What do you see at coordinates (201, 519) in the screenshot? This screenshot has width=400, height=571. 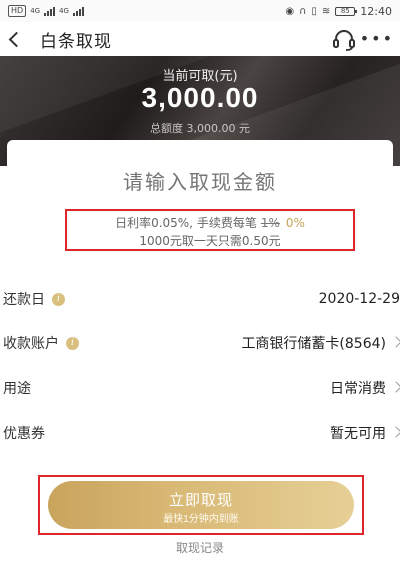 I see `withdraw-button-sublabel: 最快1分钟内到账` at bounding box center [201, 519].